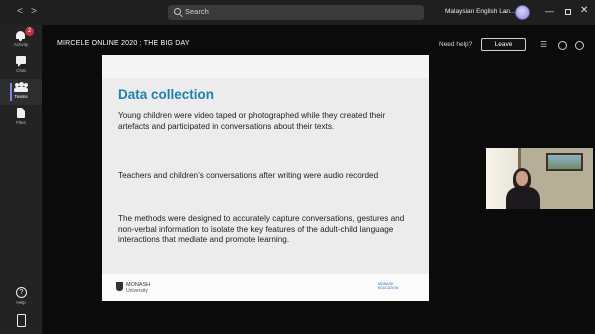 The height and width of the screenshot is (334, 595). Describe the element at coordinates (21, 122) in the screenshot. I see `rail-item-label: Files` at that location.